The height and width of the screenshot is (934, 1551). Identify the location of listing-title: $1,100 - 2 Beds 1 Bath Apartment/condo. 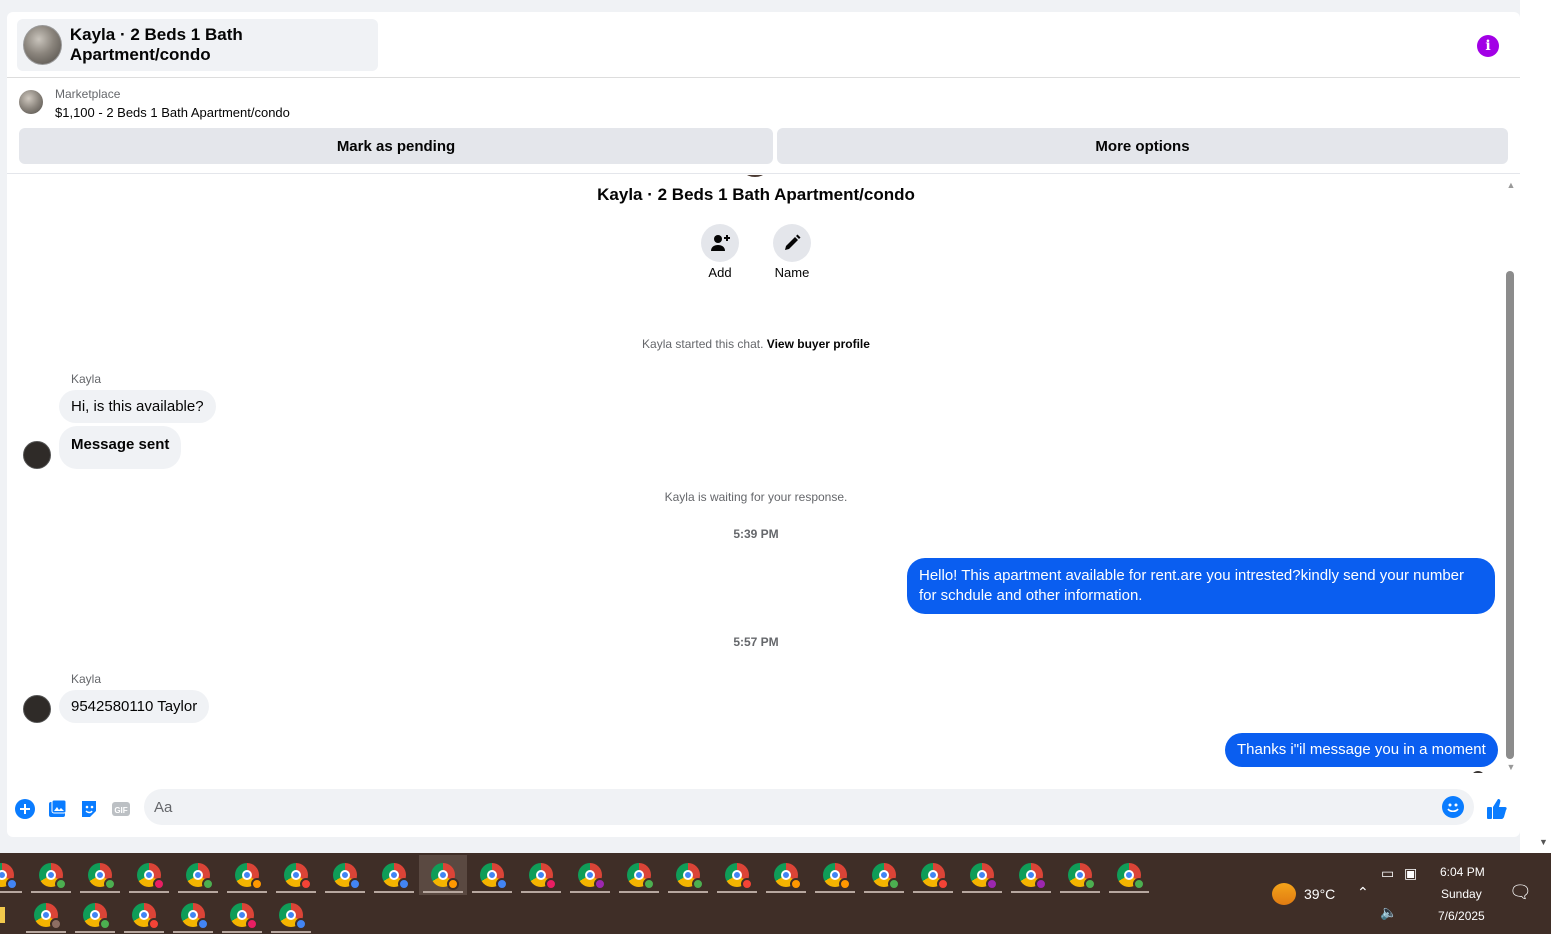
(172, 112).